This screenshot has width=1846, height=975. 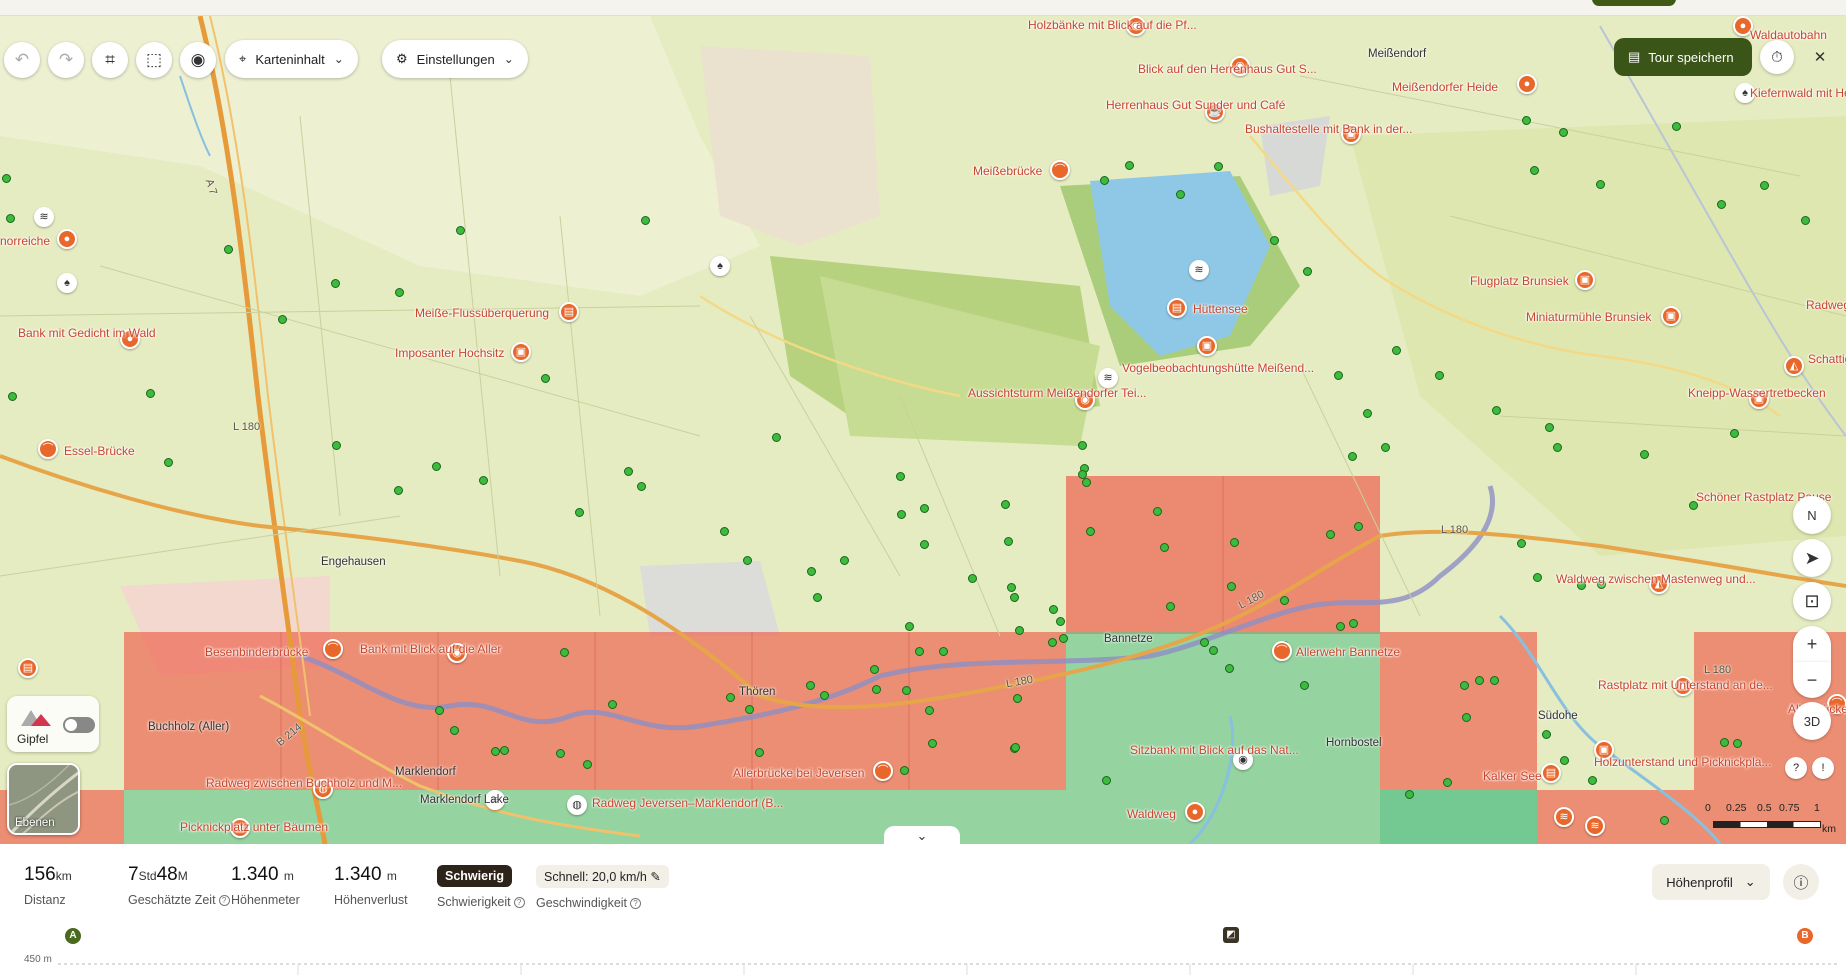 I want to click on poi-label: Essel-Brücke, so click(x=99, y=451).